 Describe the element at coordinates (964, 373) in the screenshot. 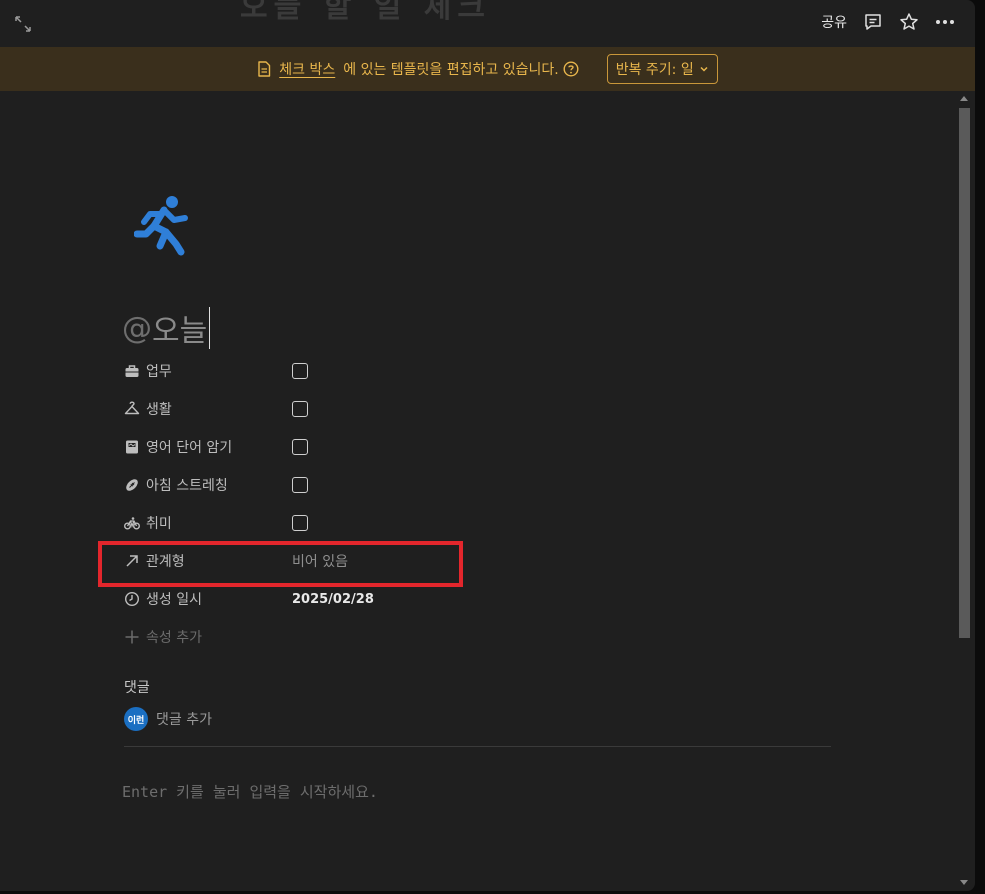

I see `scrollbar-thumb` at that location.